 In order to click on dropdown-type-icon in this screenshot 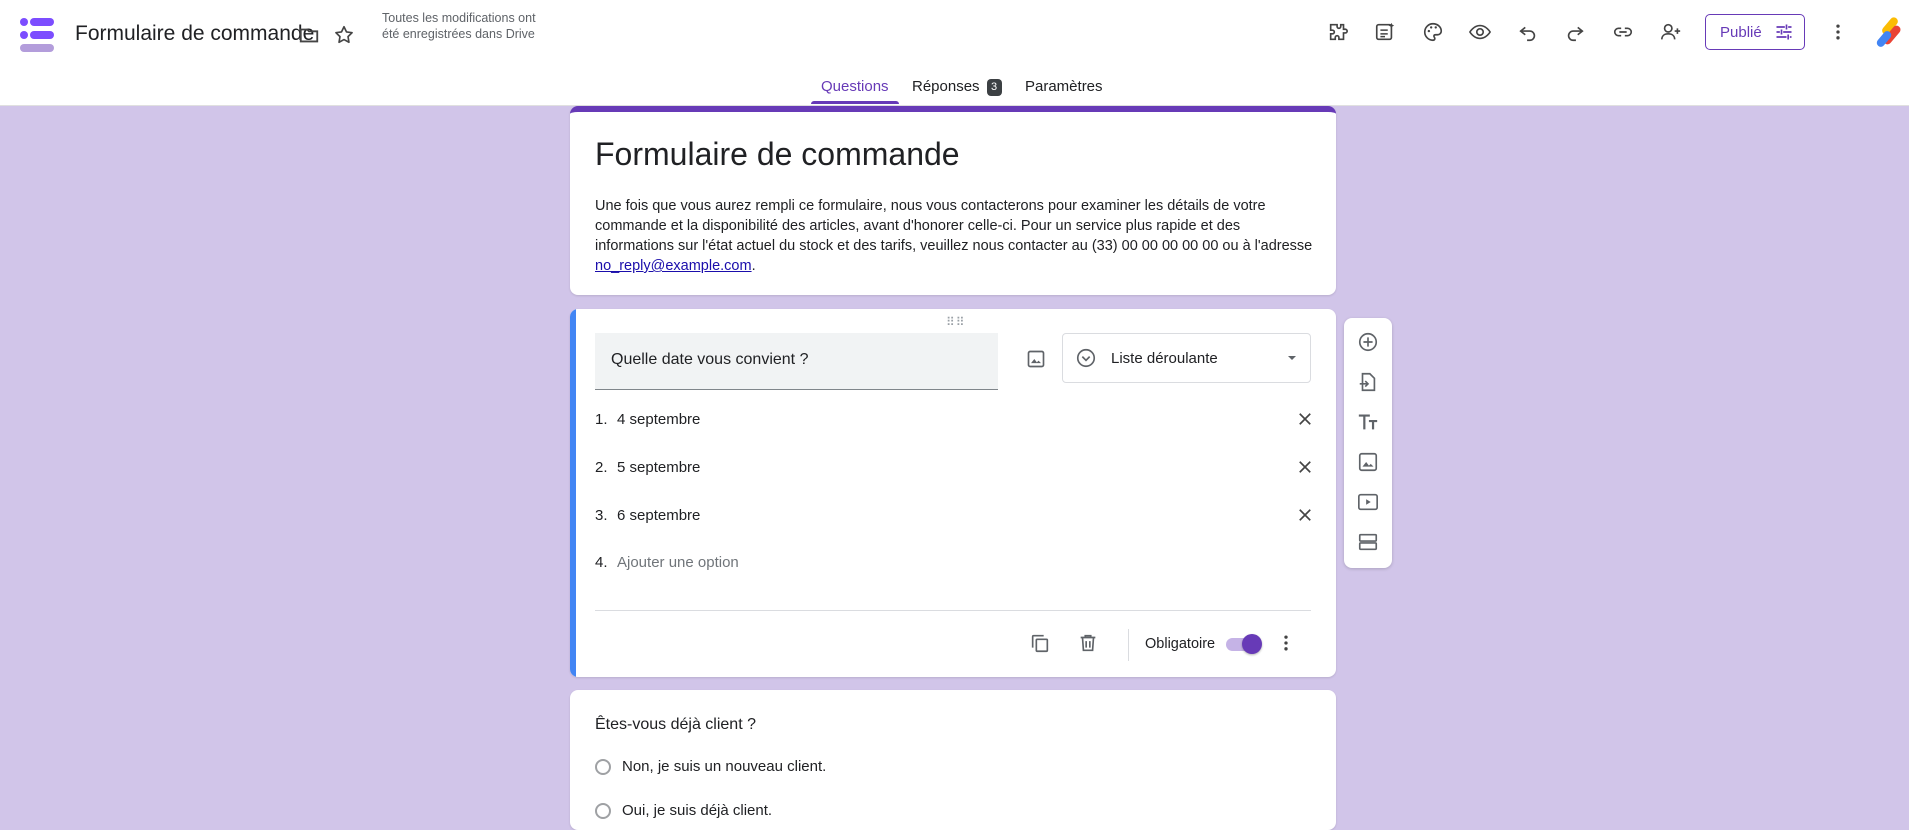, I will do `click(1086, 358)`.